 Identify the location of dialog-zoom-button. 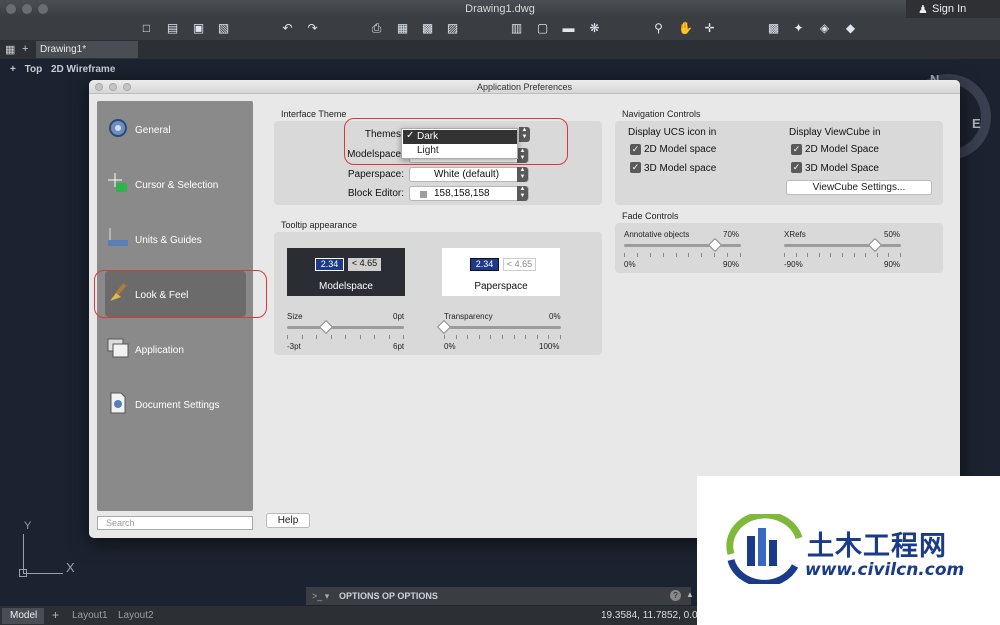
(127, 87).